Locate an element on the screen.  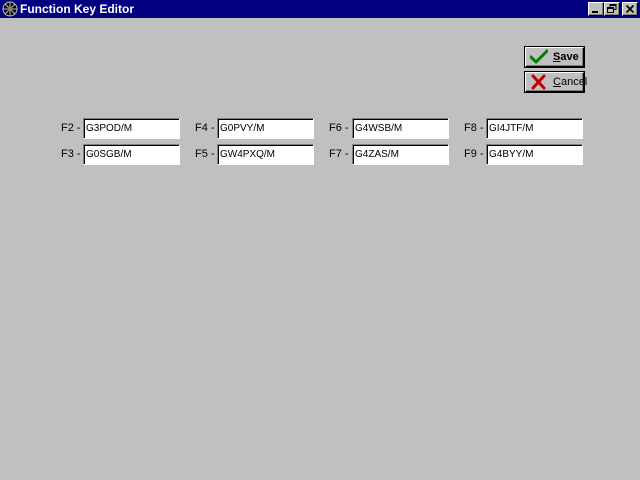
f9-input is located at coordinates (534, 154).